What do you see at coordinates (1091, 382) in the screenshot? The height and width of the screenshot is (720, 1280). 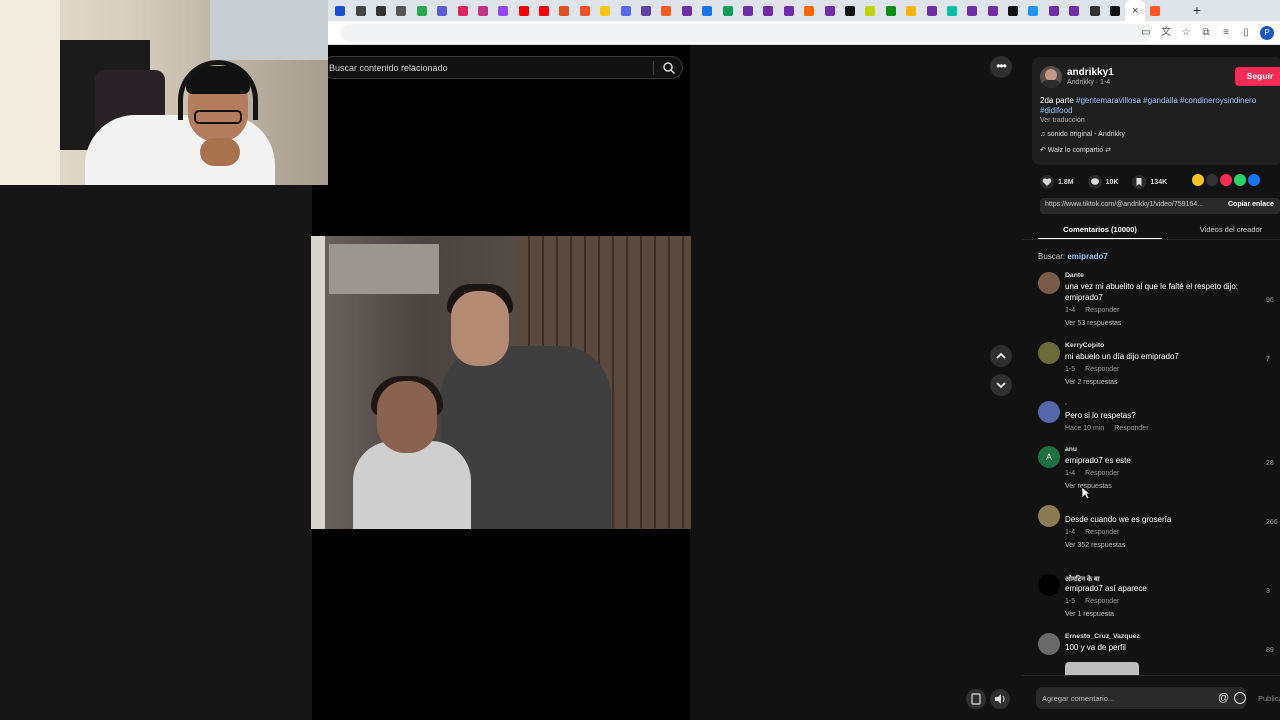 I see `view-replies-button: Ver 2 respuestas` at bounding box center [1091, 382].